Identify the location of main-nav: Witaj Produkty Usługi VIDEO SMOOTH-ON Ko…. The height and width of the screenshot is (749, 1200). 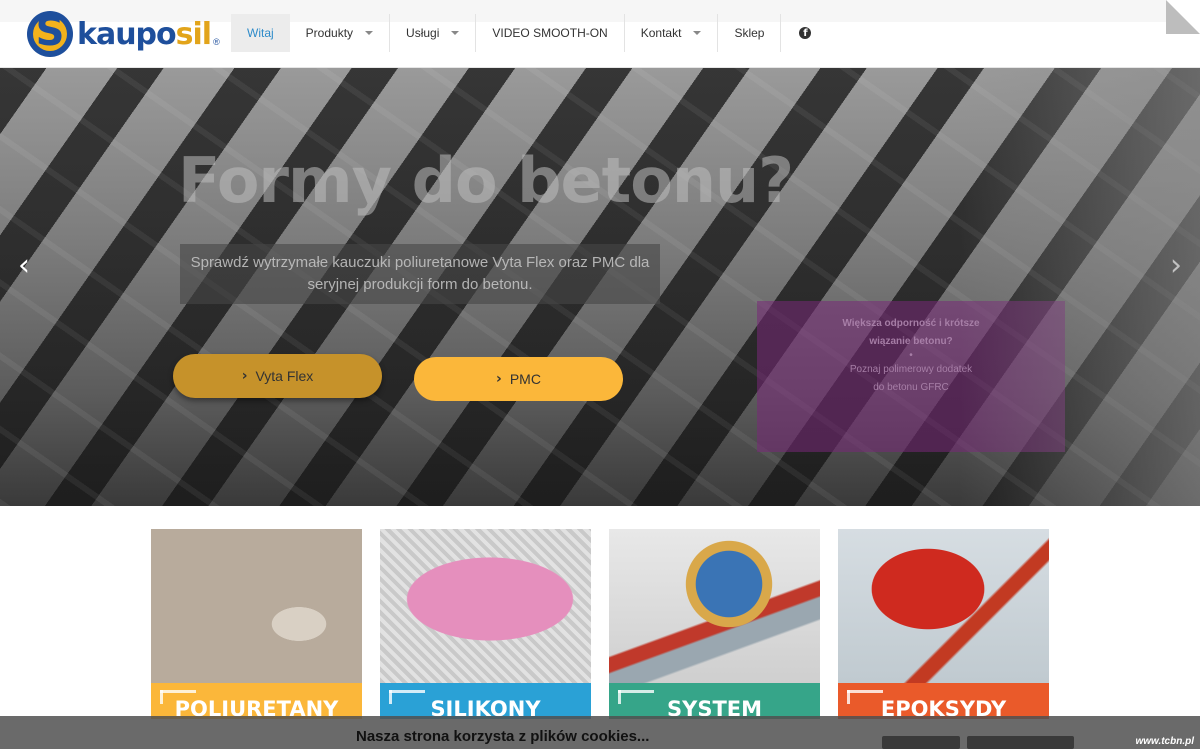
(530, 33).